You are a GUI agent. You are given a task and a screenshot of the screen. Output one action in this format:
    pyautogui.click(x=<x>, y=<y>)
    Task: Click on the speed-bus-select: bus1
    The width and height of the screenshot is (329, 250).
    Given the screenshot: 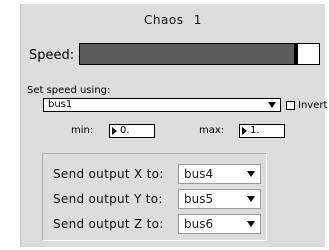 What is the action you would take?
    pyautogui.click(x=162, y=105)
    